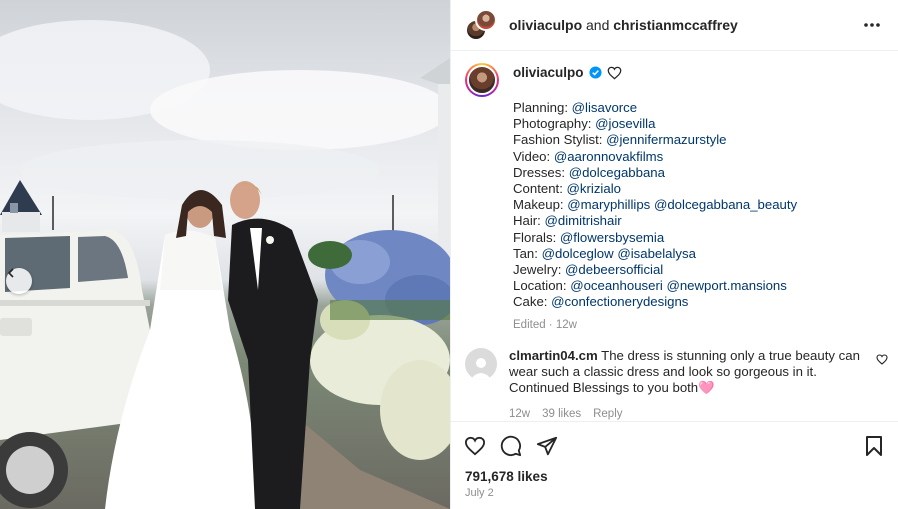 This screenshot has width=898, height=509. I want to click on caption-line: Video: @aaronnovakfilms, so click(698, 157).